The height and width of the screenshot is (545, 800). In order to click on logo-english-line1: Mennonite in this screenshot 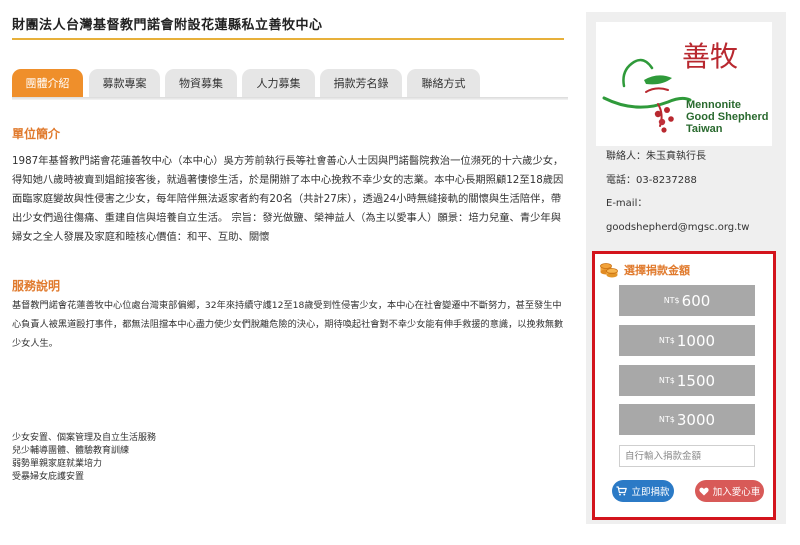, I will do `click(713, 105)`.